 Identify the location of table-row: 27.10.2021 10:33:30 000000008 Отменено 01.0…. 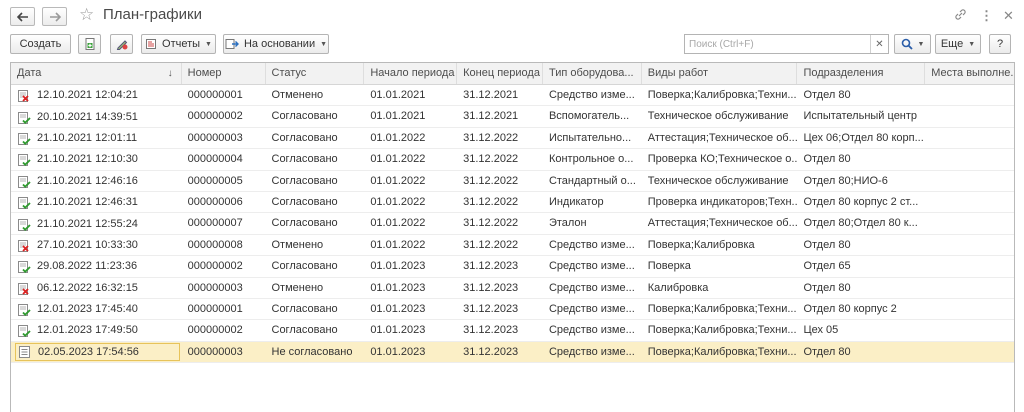
(512, 246).